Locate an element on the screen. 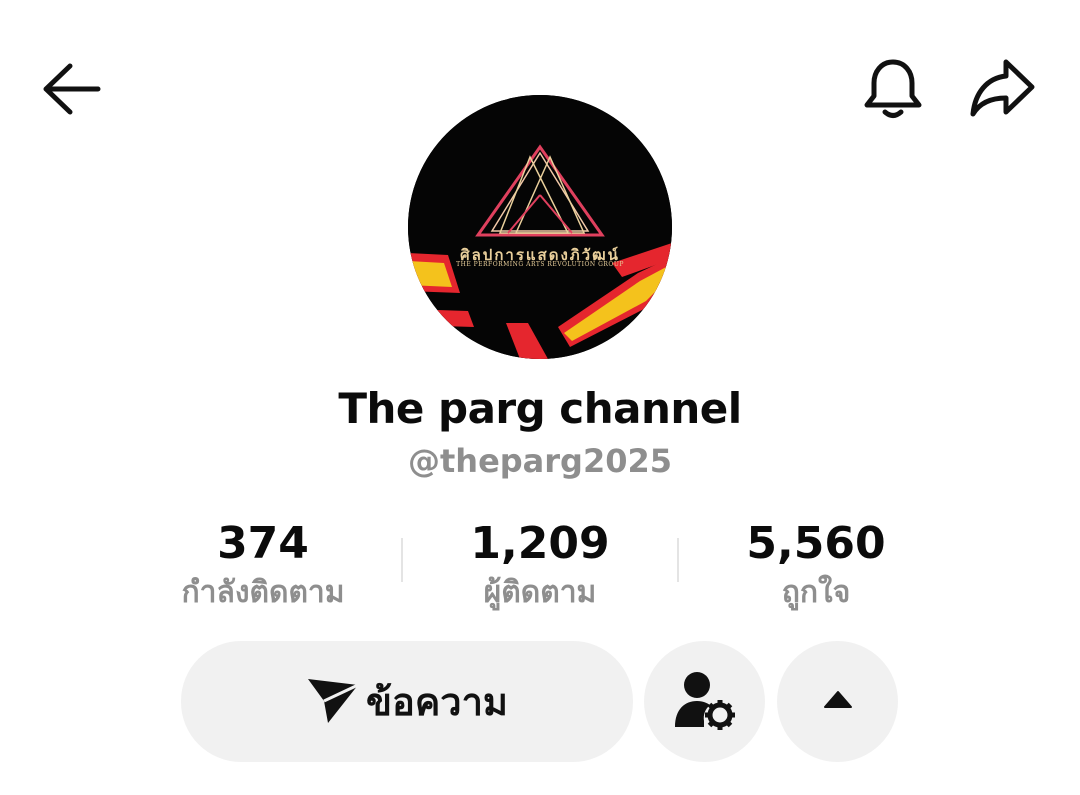 This screenshot has height=795, width=1080. display-name: The parg channel is located at coordinates (540, 408).